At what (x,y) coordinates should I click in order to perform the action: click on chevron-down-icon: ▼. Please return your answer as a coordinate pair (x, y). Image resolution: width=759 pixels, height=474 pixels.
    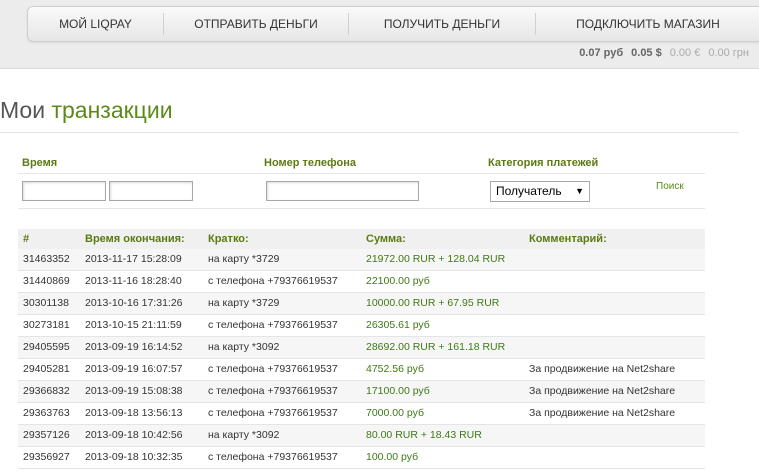
    Looking at the image, I should click on (579, 191).